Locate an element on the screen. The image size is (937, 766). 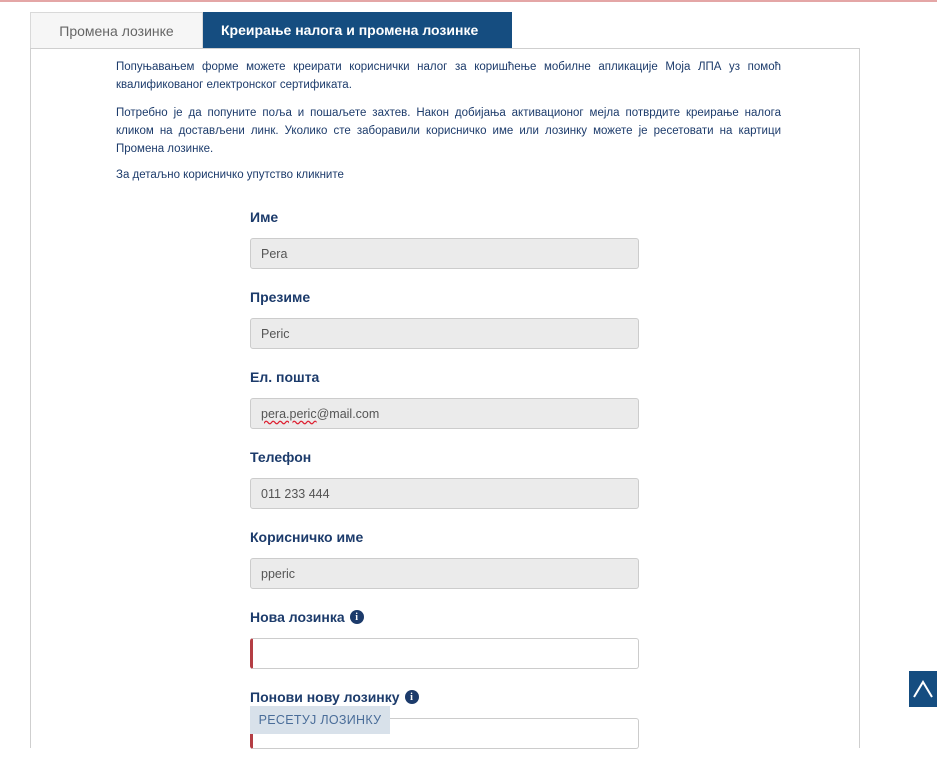
reset-password-button: РЕСЕТУЈ ЛОЗИНКУ is located at coordinates (320, 720).